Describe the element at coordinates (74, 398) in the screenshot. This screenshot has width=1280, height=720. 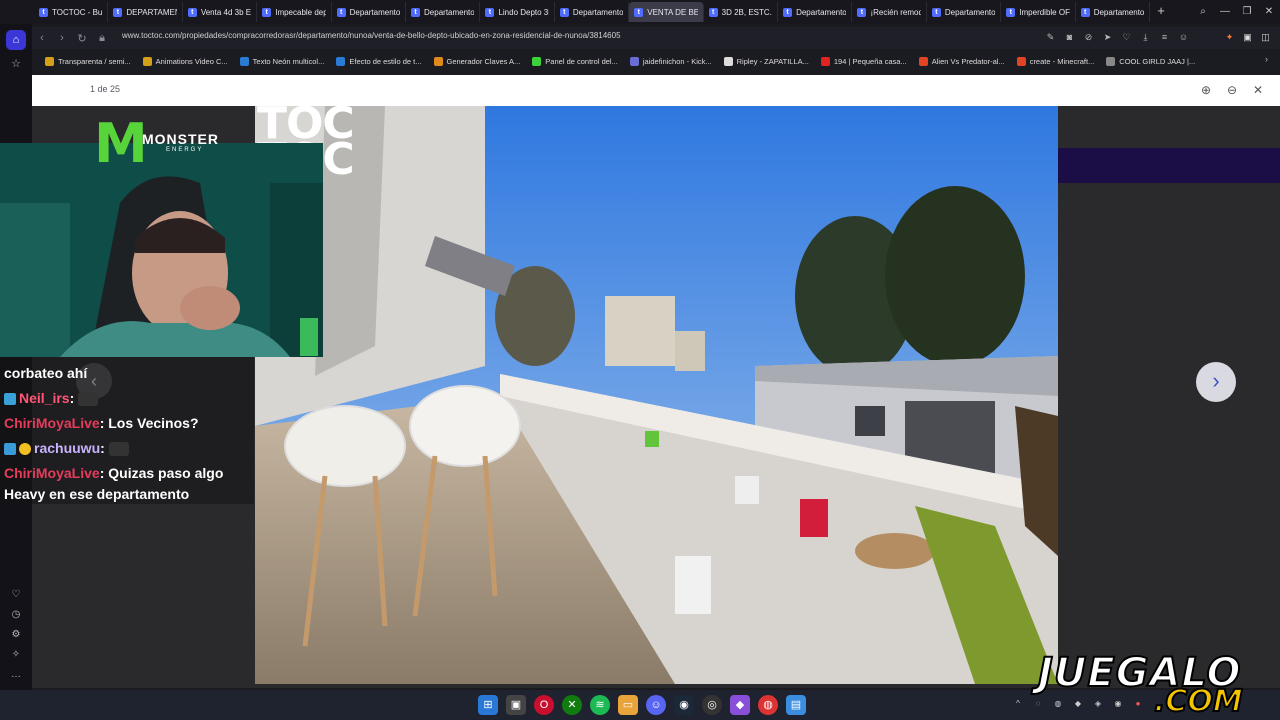
I see `chat-text: :` at that location.